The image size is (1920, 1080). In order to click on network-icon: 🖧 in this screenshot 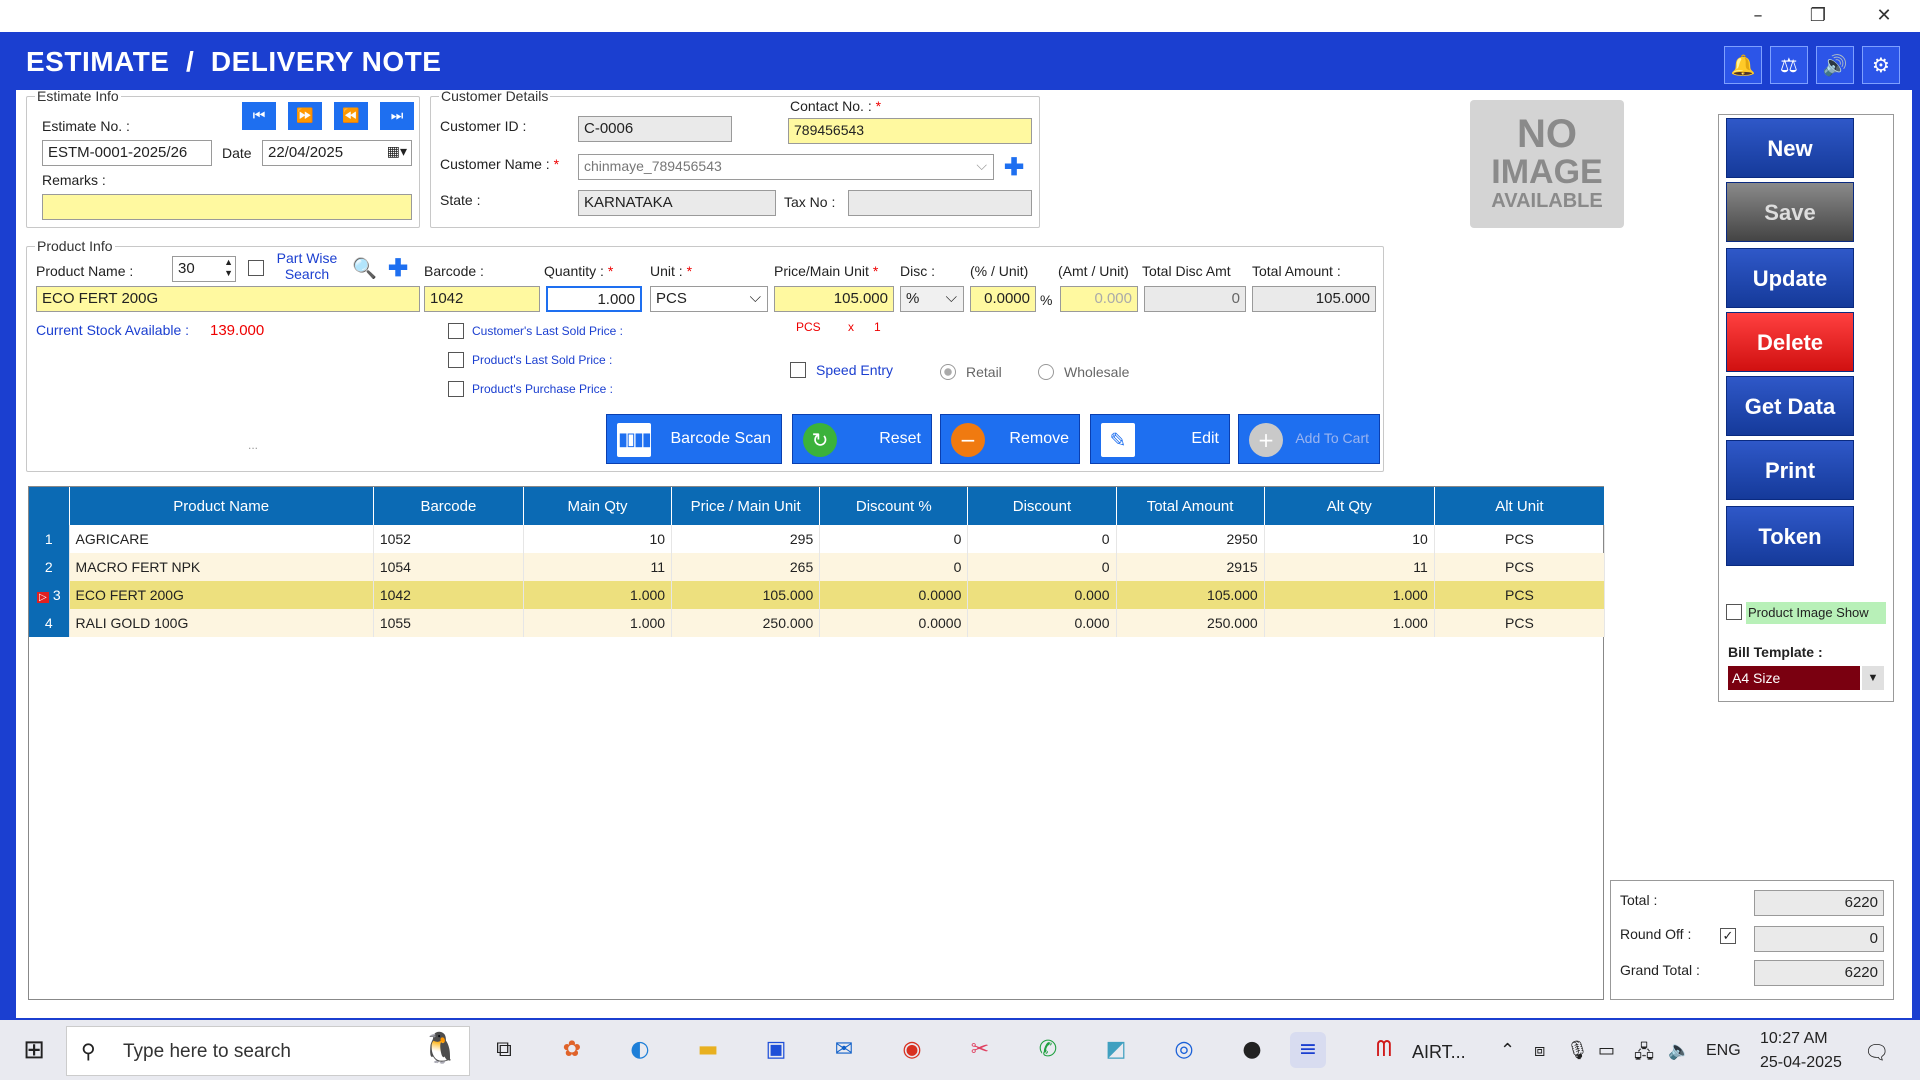, I will do `click(1644, 1055)`.